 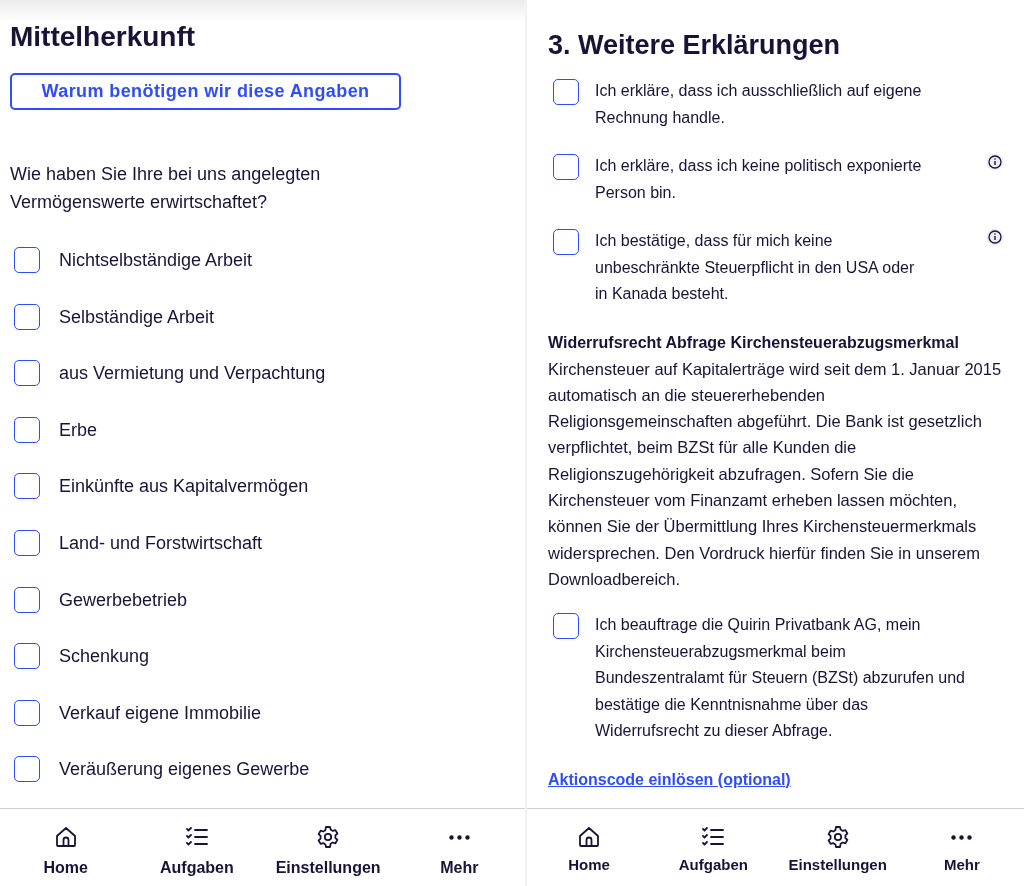 What do you see at coordinates (759, 179) in the screenshot?
I see `declaration-text: Ich erkläre, dass ich keine politisch exponierte Person bin.` at bounding box center [759, 179].